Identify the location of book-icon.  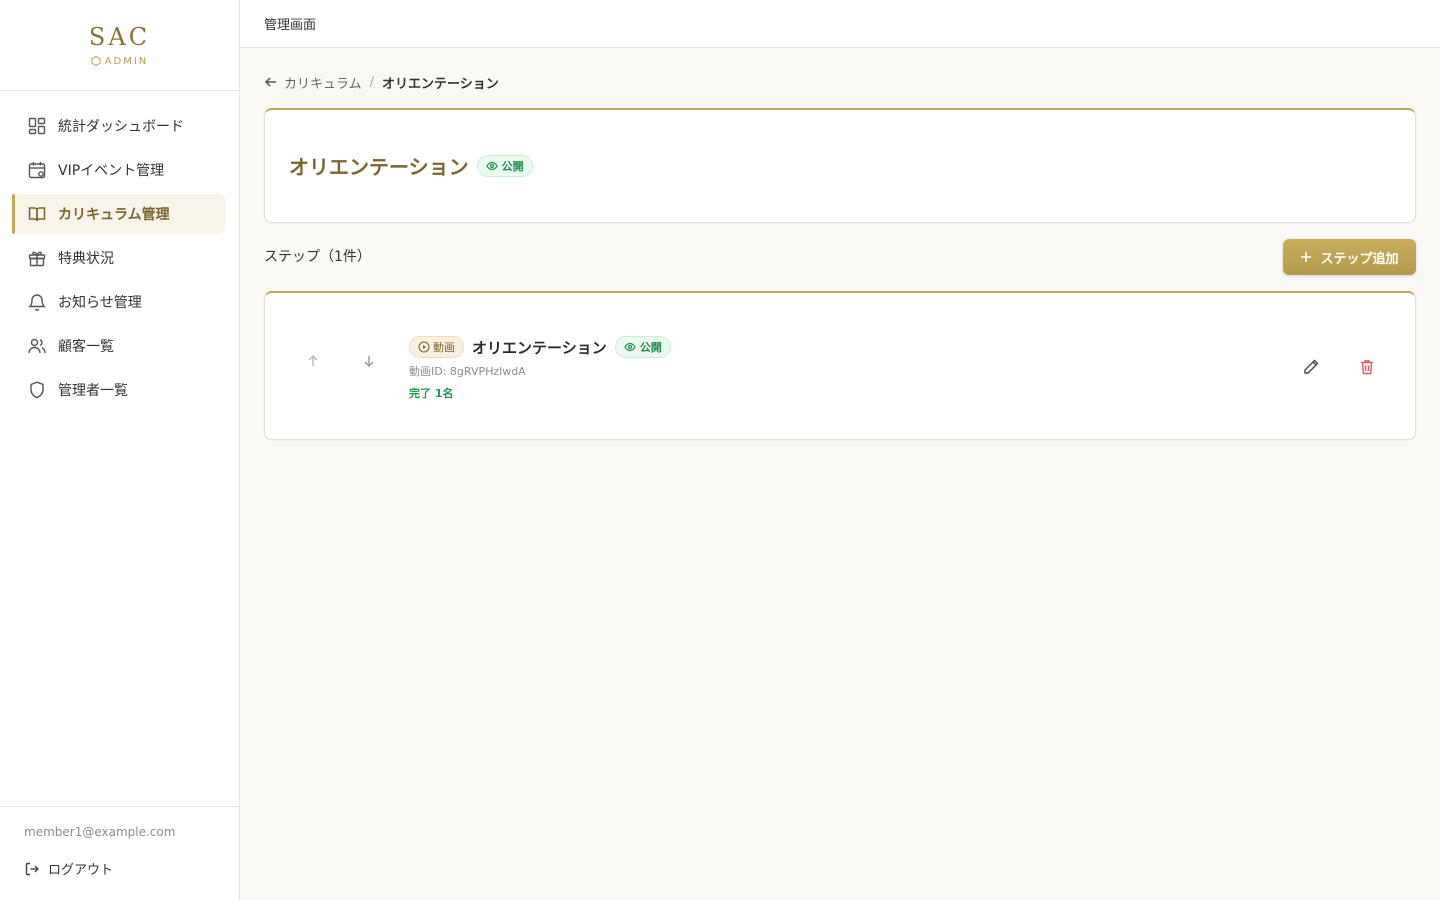
(37, 214).